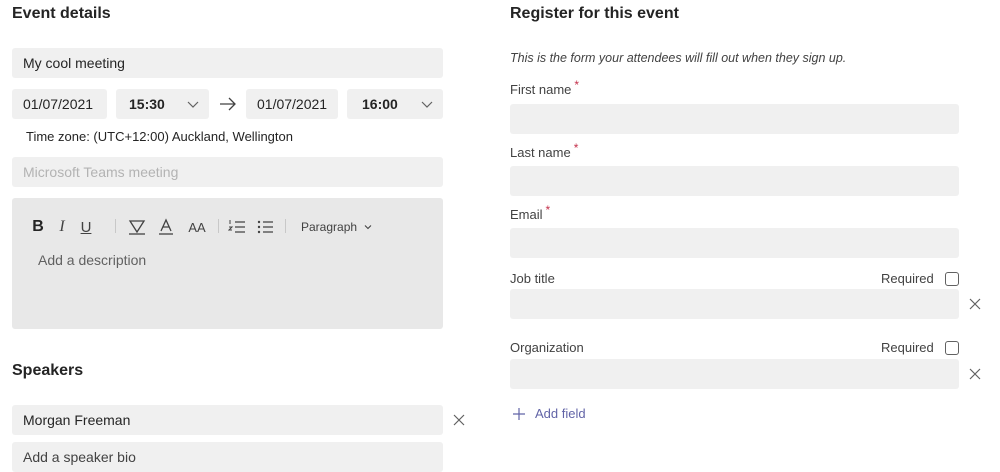 Image resolution: width=1000 pixels, height=472 pixels. I want to click on location-placeholder: Microsoft Teams meeting, so click(101, 172).